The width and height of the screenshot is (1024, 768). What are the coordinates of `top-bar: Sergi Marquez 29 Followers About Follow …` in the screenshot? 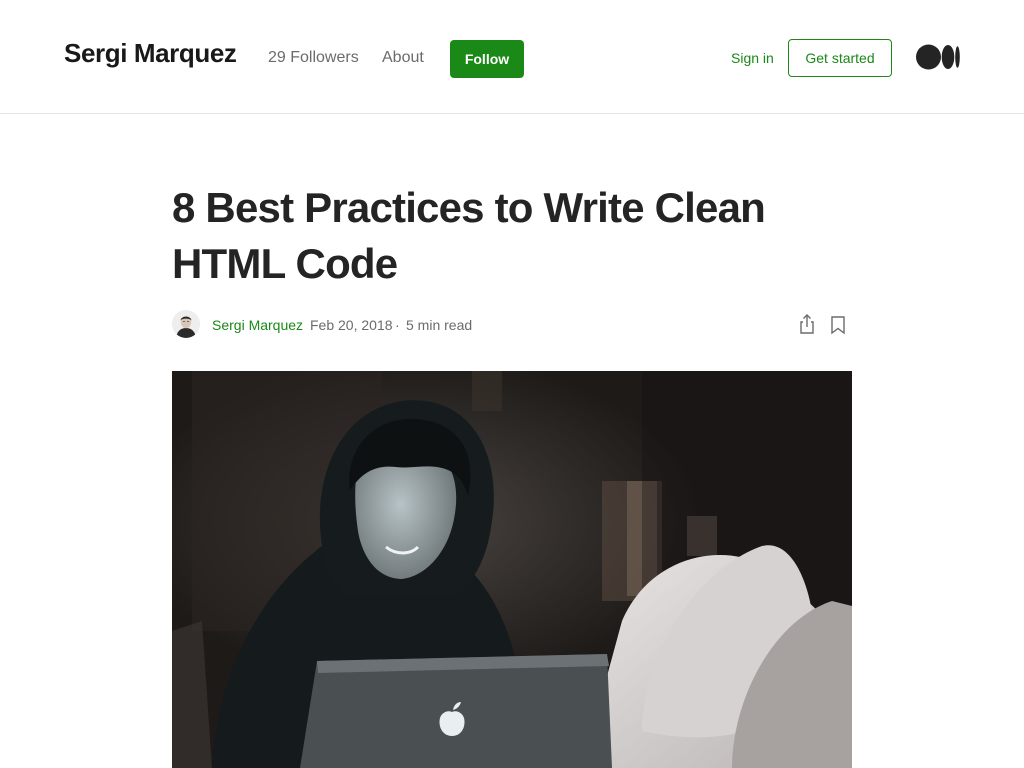 It's located at (512, 57).